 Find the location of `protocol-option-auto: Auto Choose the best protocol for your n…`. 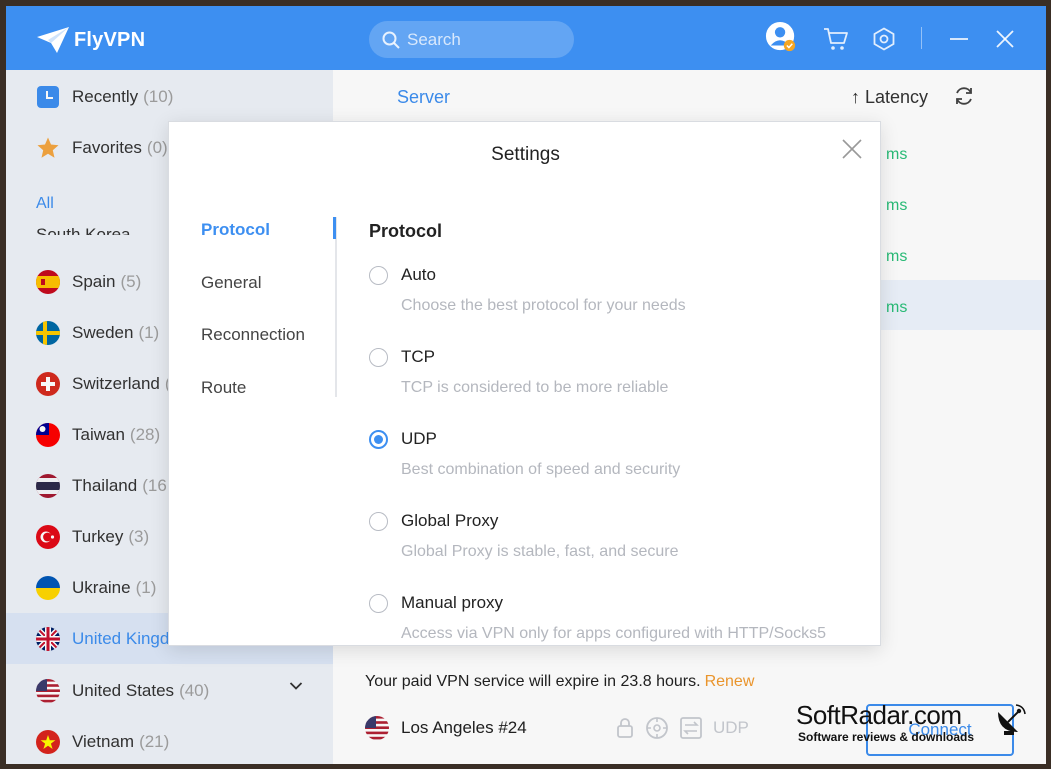

protocol-option-auto: Auto Choose the best protocol for your n… is located at coordinates (619, 290).